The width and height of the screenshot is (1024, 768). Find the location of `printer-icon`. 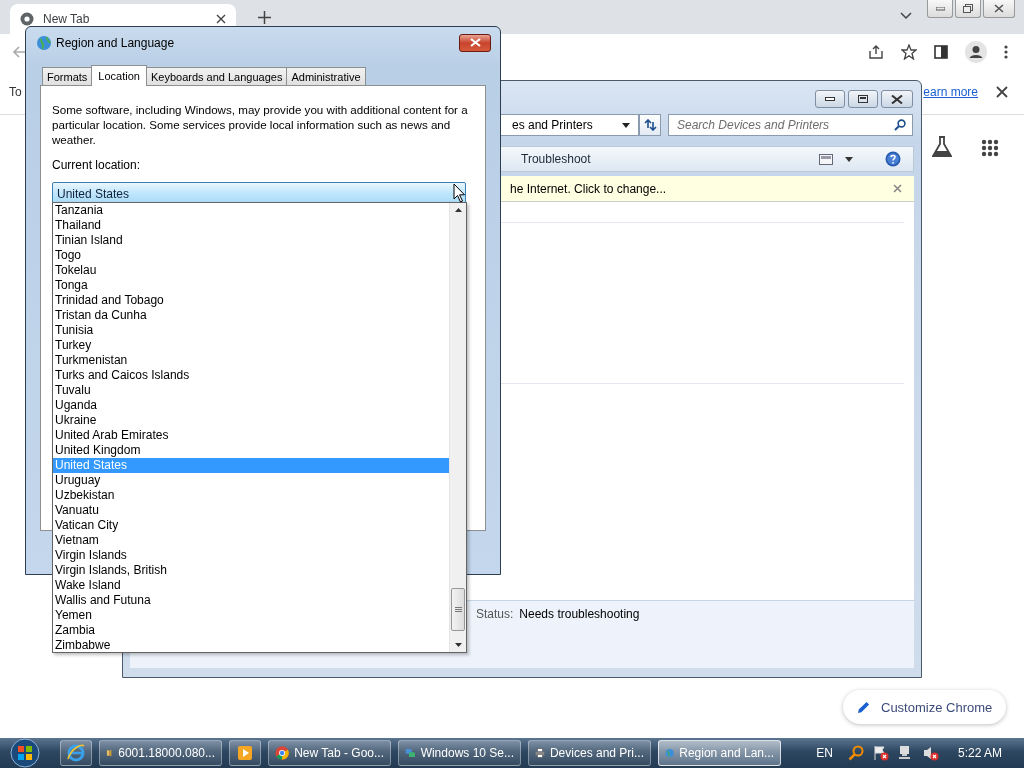

printer-icon is located at coordinates (540, 753).